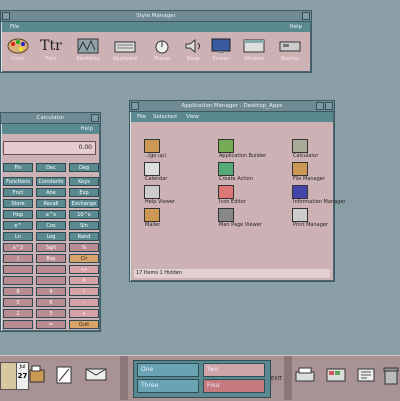  I want to click on icon-editor-icon, so click(226, 192).